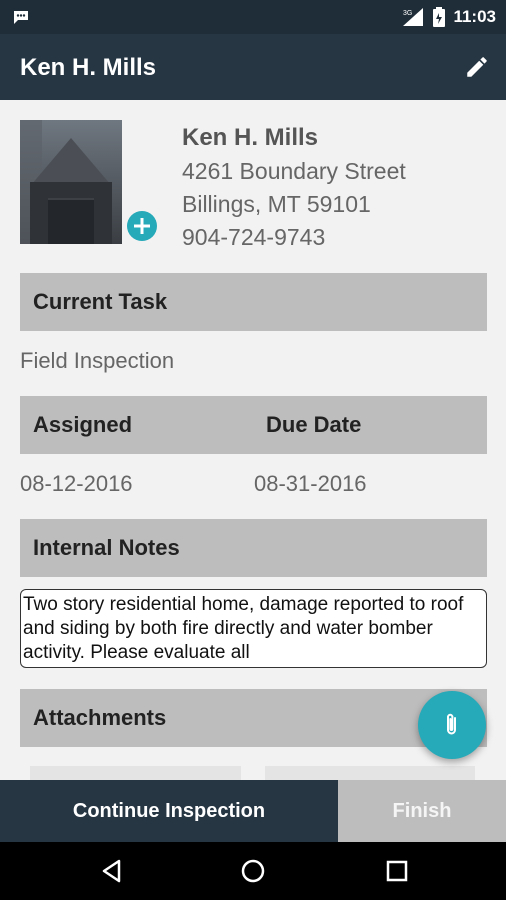  What do you see at coordinates (169, 811) in the screenshot?
I see `continue-inspection-button: Continue Inspection` at bounding box center [169, 811].